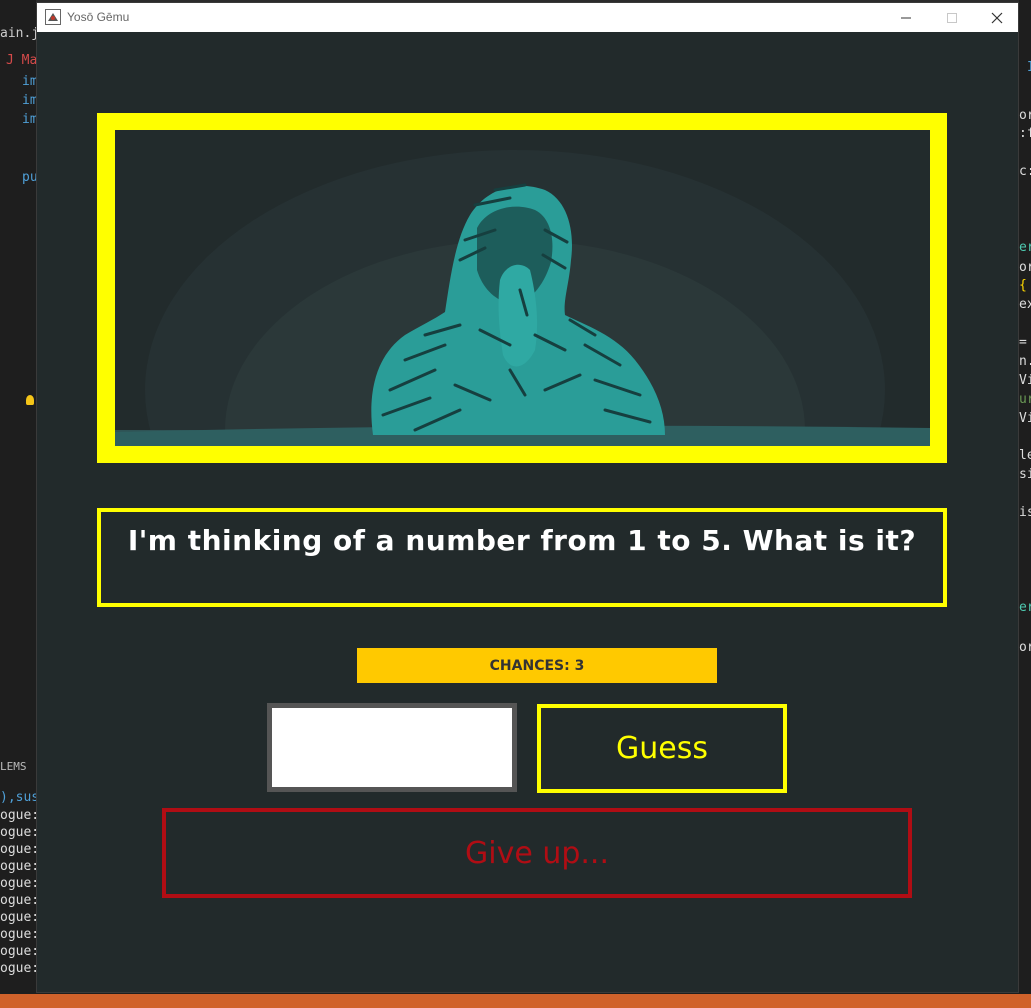 This screenshot has height=1008, width=1031. Describe the element at coordinates (1023, 285) in the screenshot. I see `ide-code-fragment: {` at that location.